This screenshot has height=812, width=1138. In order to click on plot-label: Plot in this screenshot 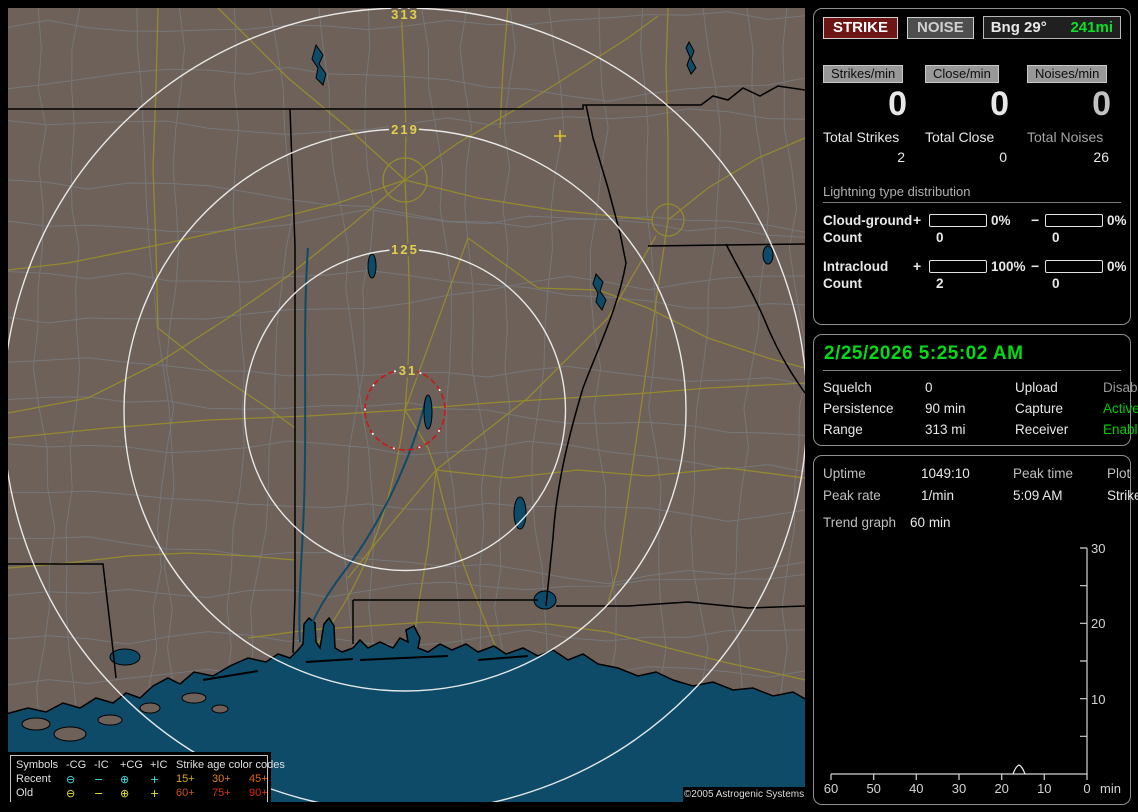, I will do `click(1119, 473)`.